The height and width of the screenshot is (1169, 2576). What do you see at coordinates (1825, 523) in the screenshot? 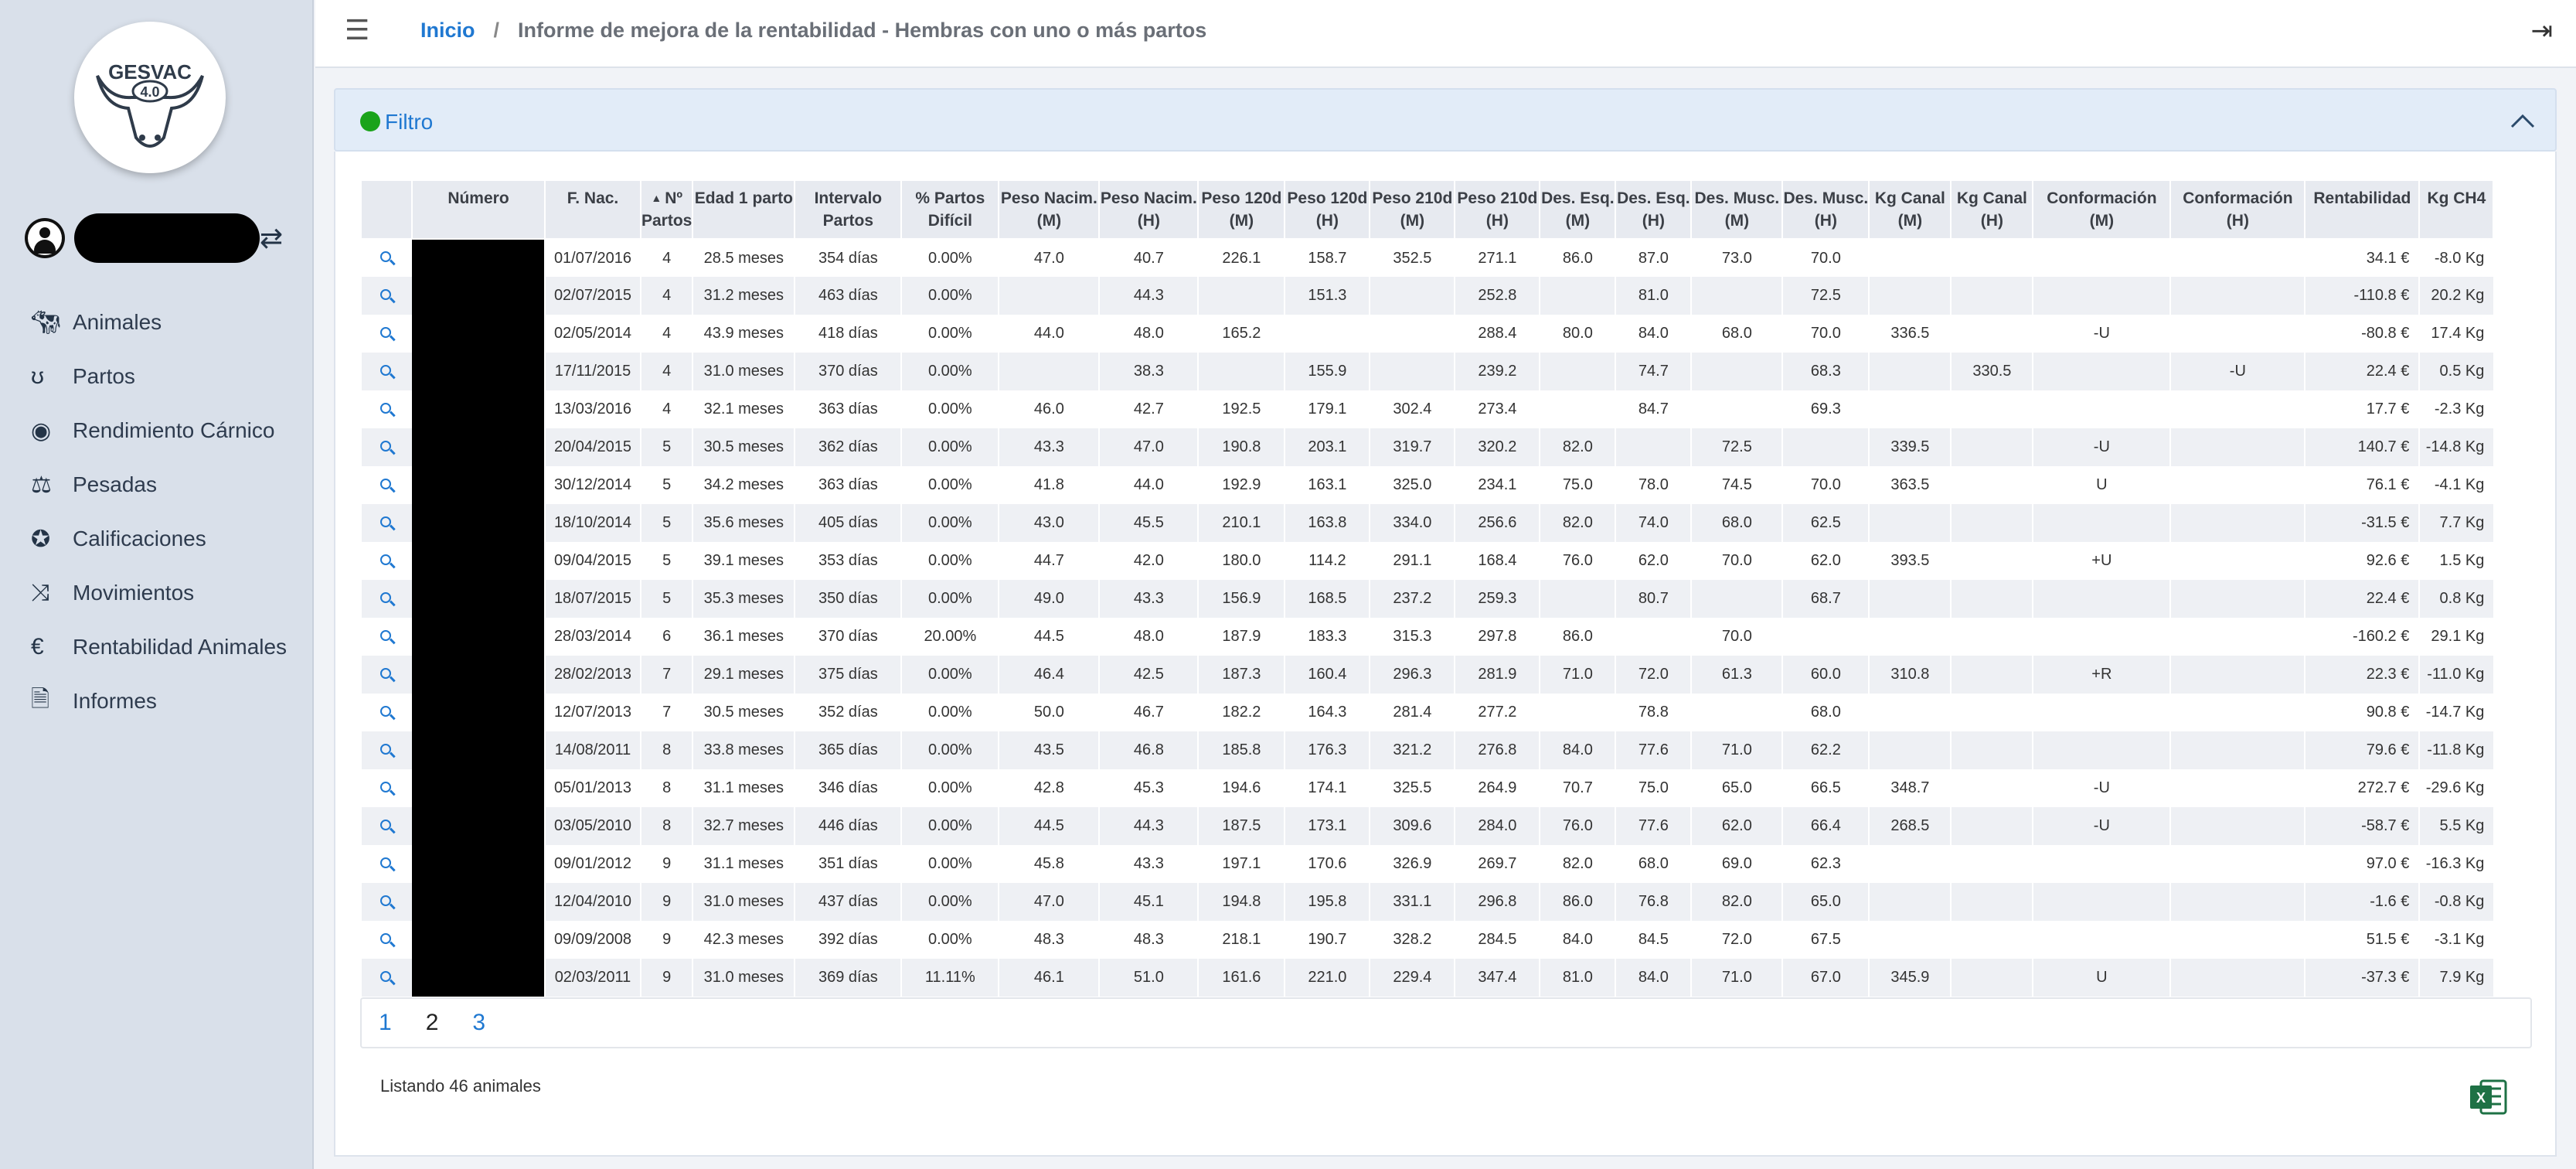
I see `table-cell: 62.5` at bounding box center [1825, 523].